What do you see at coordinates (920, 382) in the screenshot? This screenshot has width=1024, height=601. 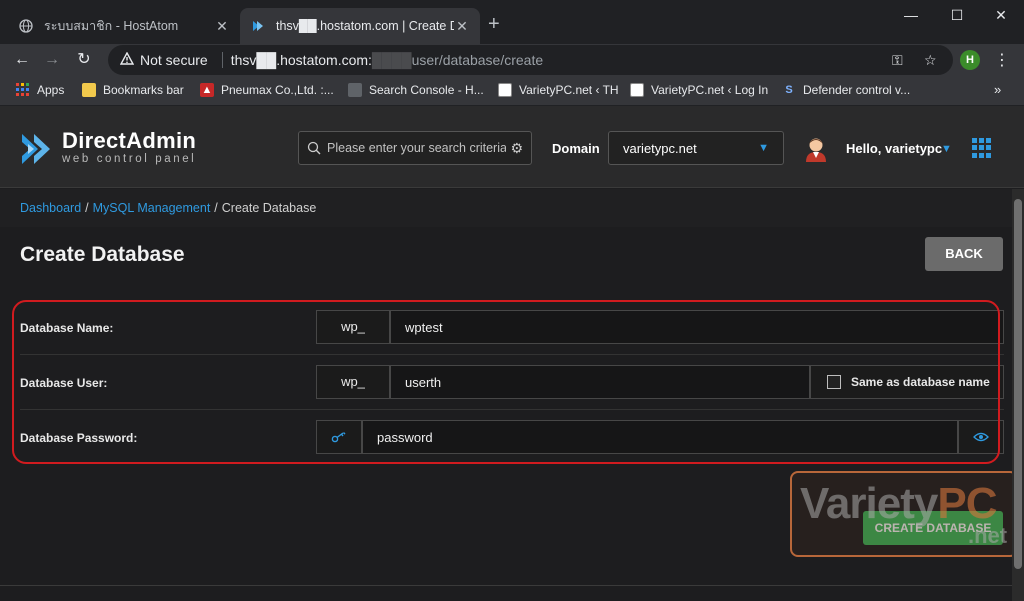 I see `same-as-label: Same as database name` at bounding box center [920, 382].